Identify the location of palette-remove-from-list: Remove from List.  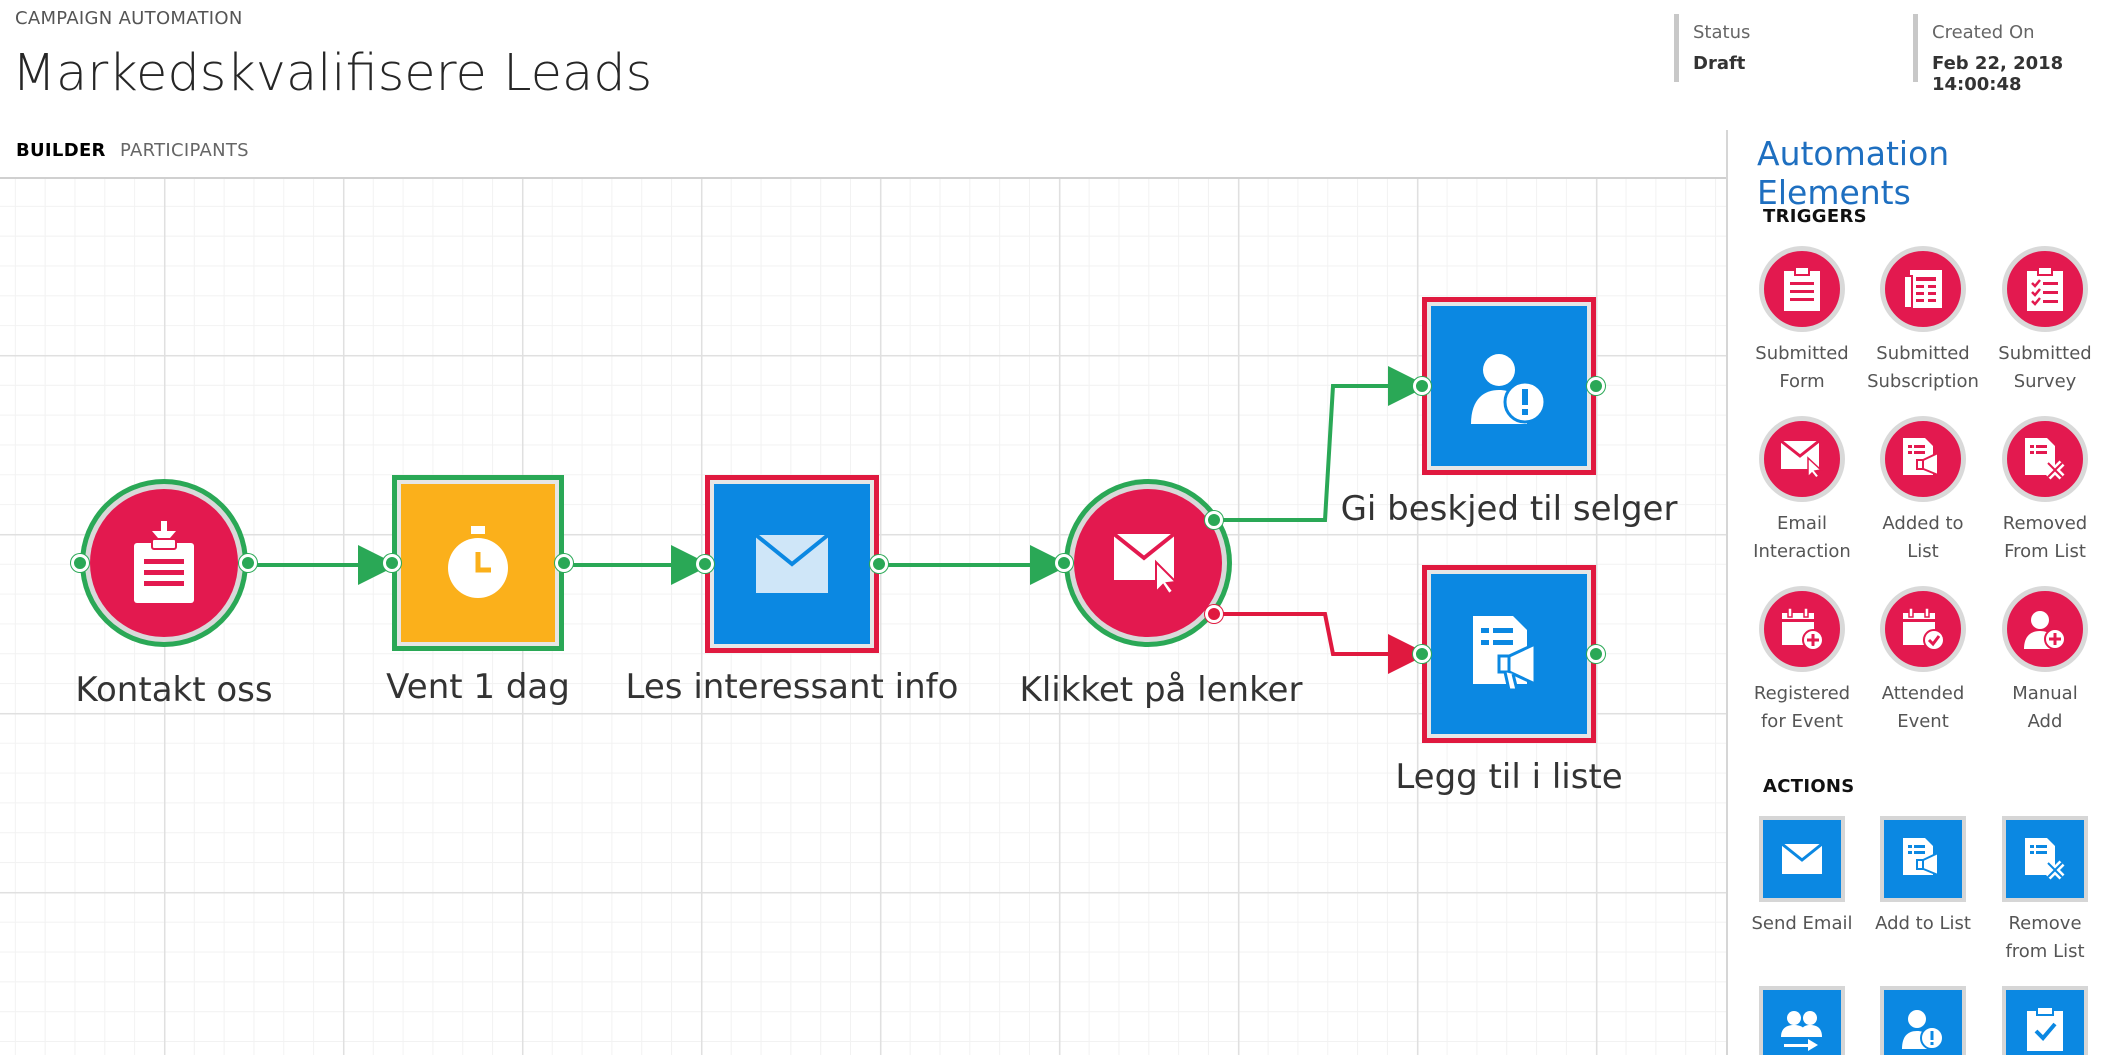
(2045, 891).